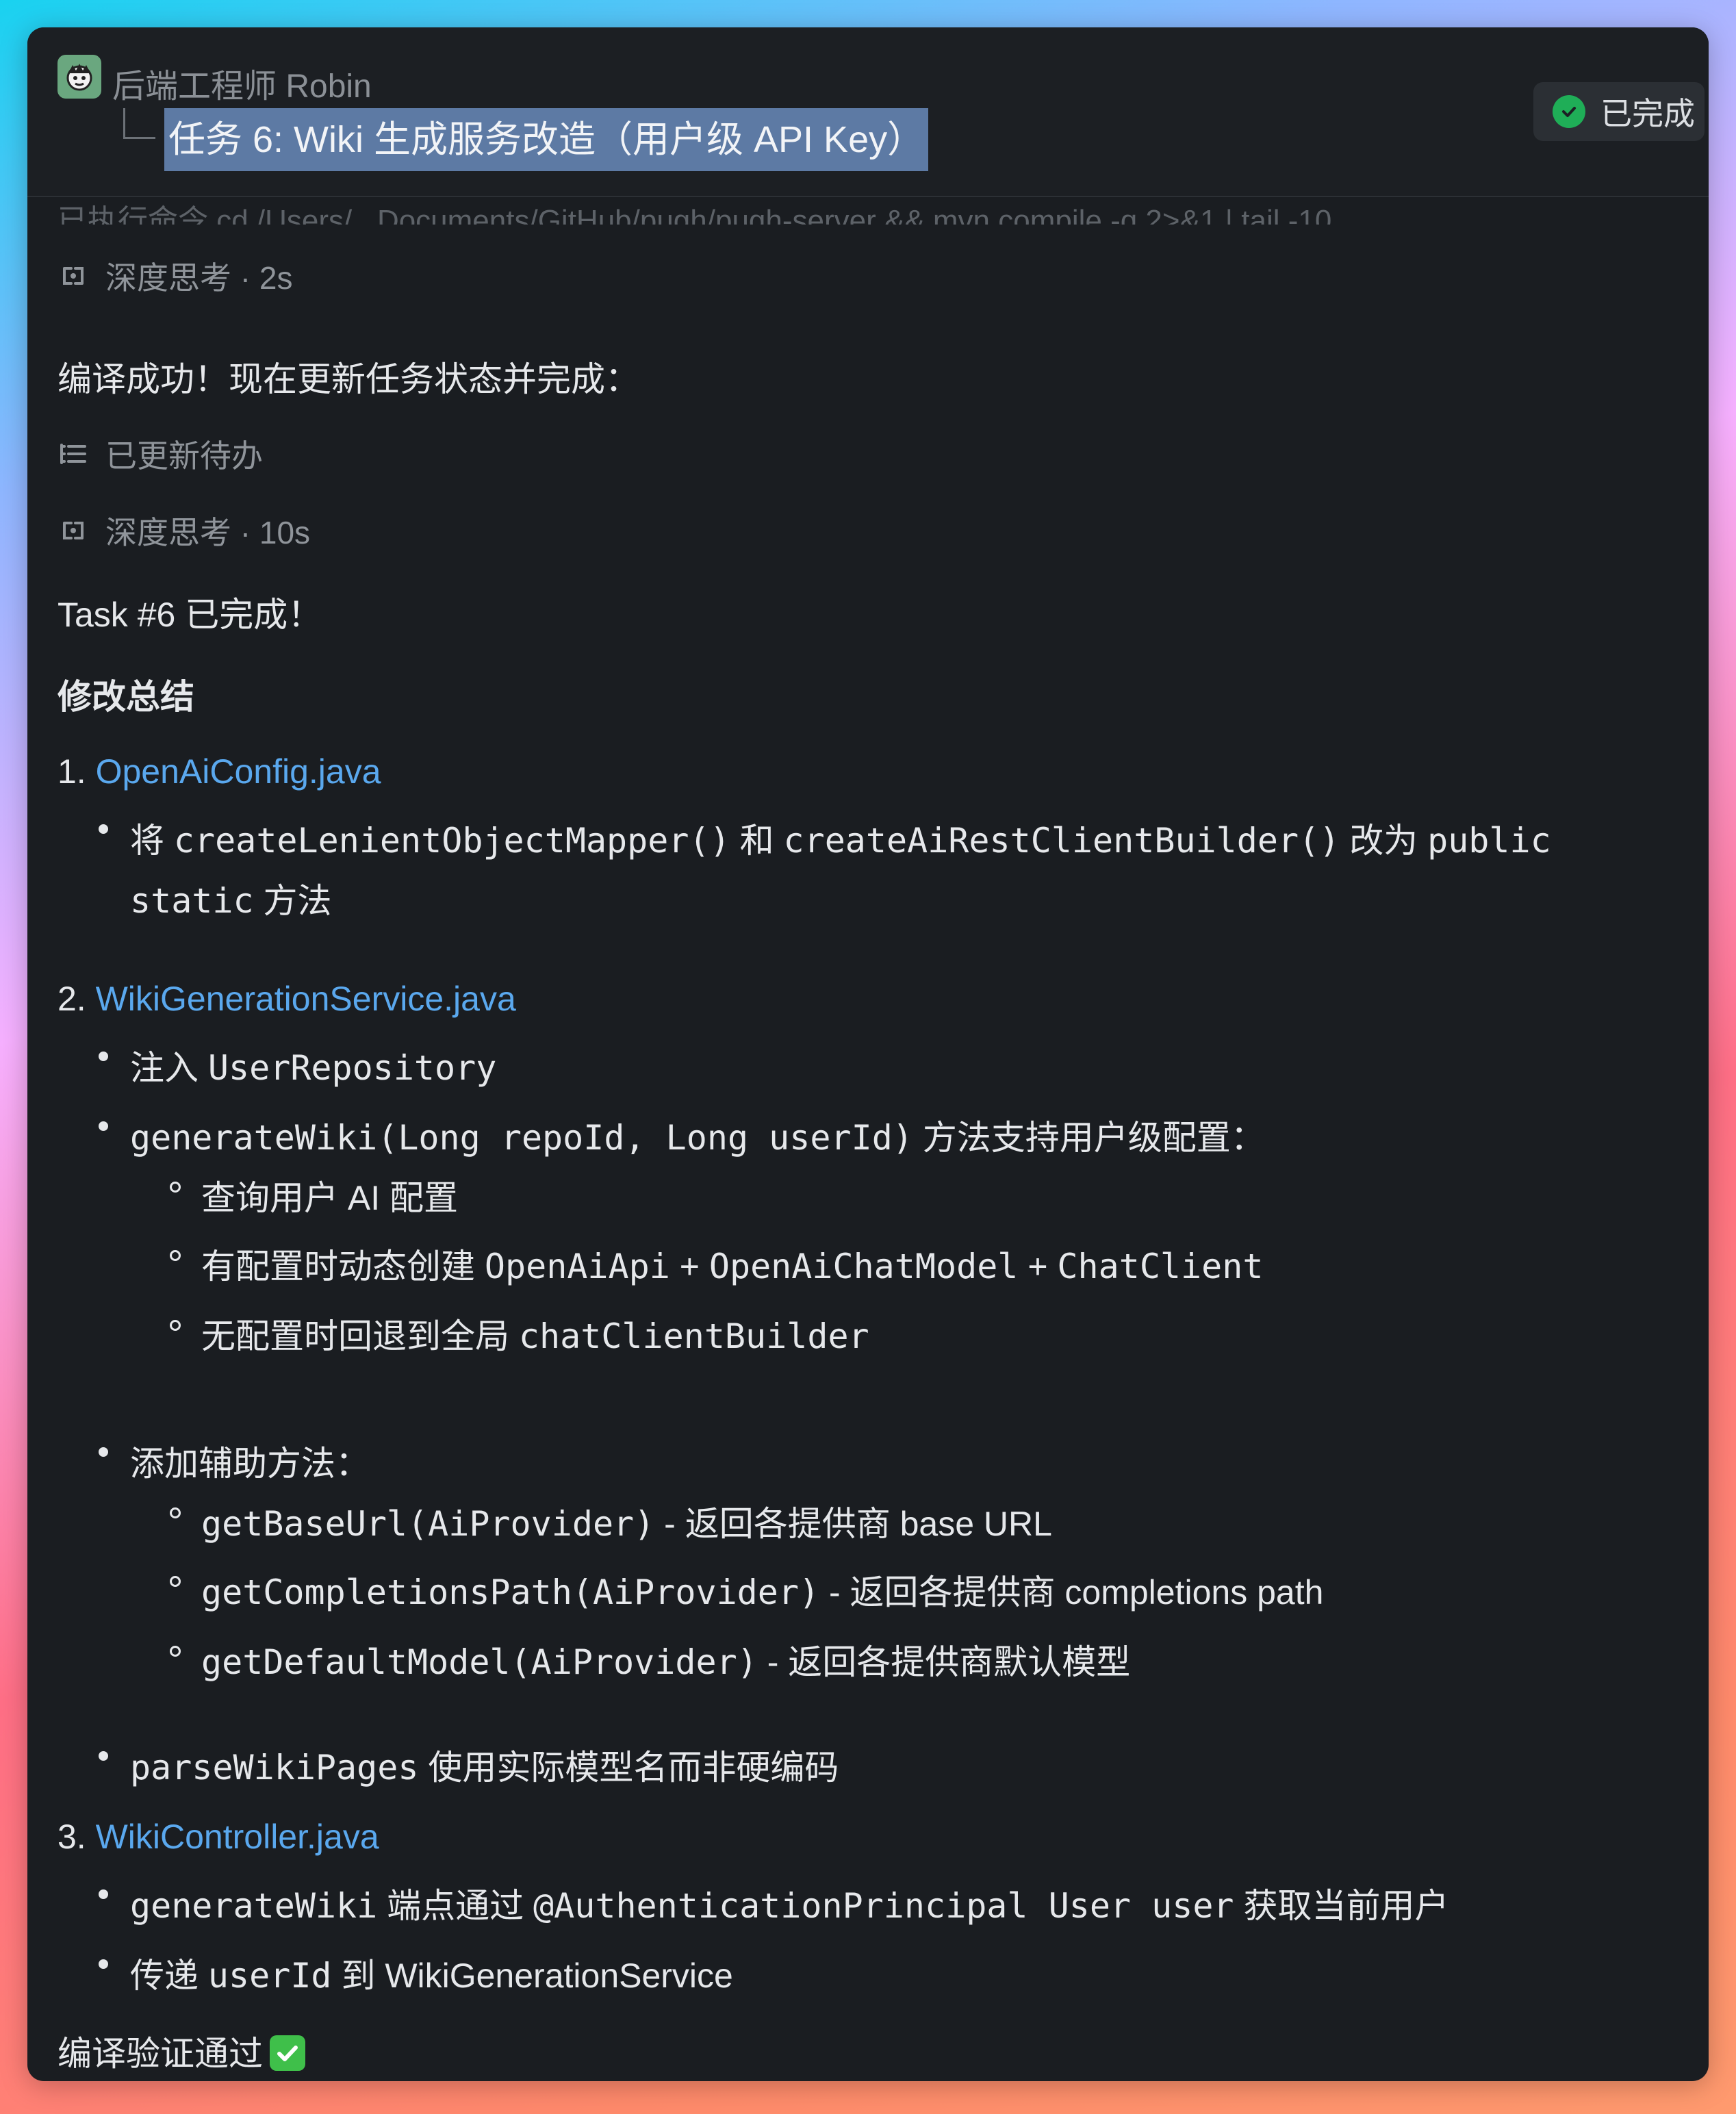 Image resolution: width=1736 pixels, height=2114 pixels. I want to click on inline-code: getDefaultModel(AiProvider), so click(479, 1662).